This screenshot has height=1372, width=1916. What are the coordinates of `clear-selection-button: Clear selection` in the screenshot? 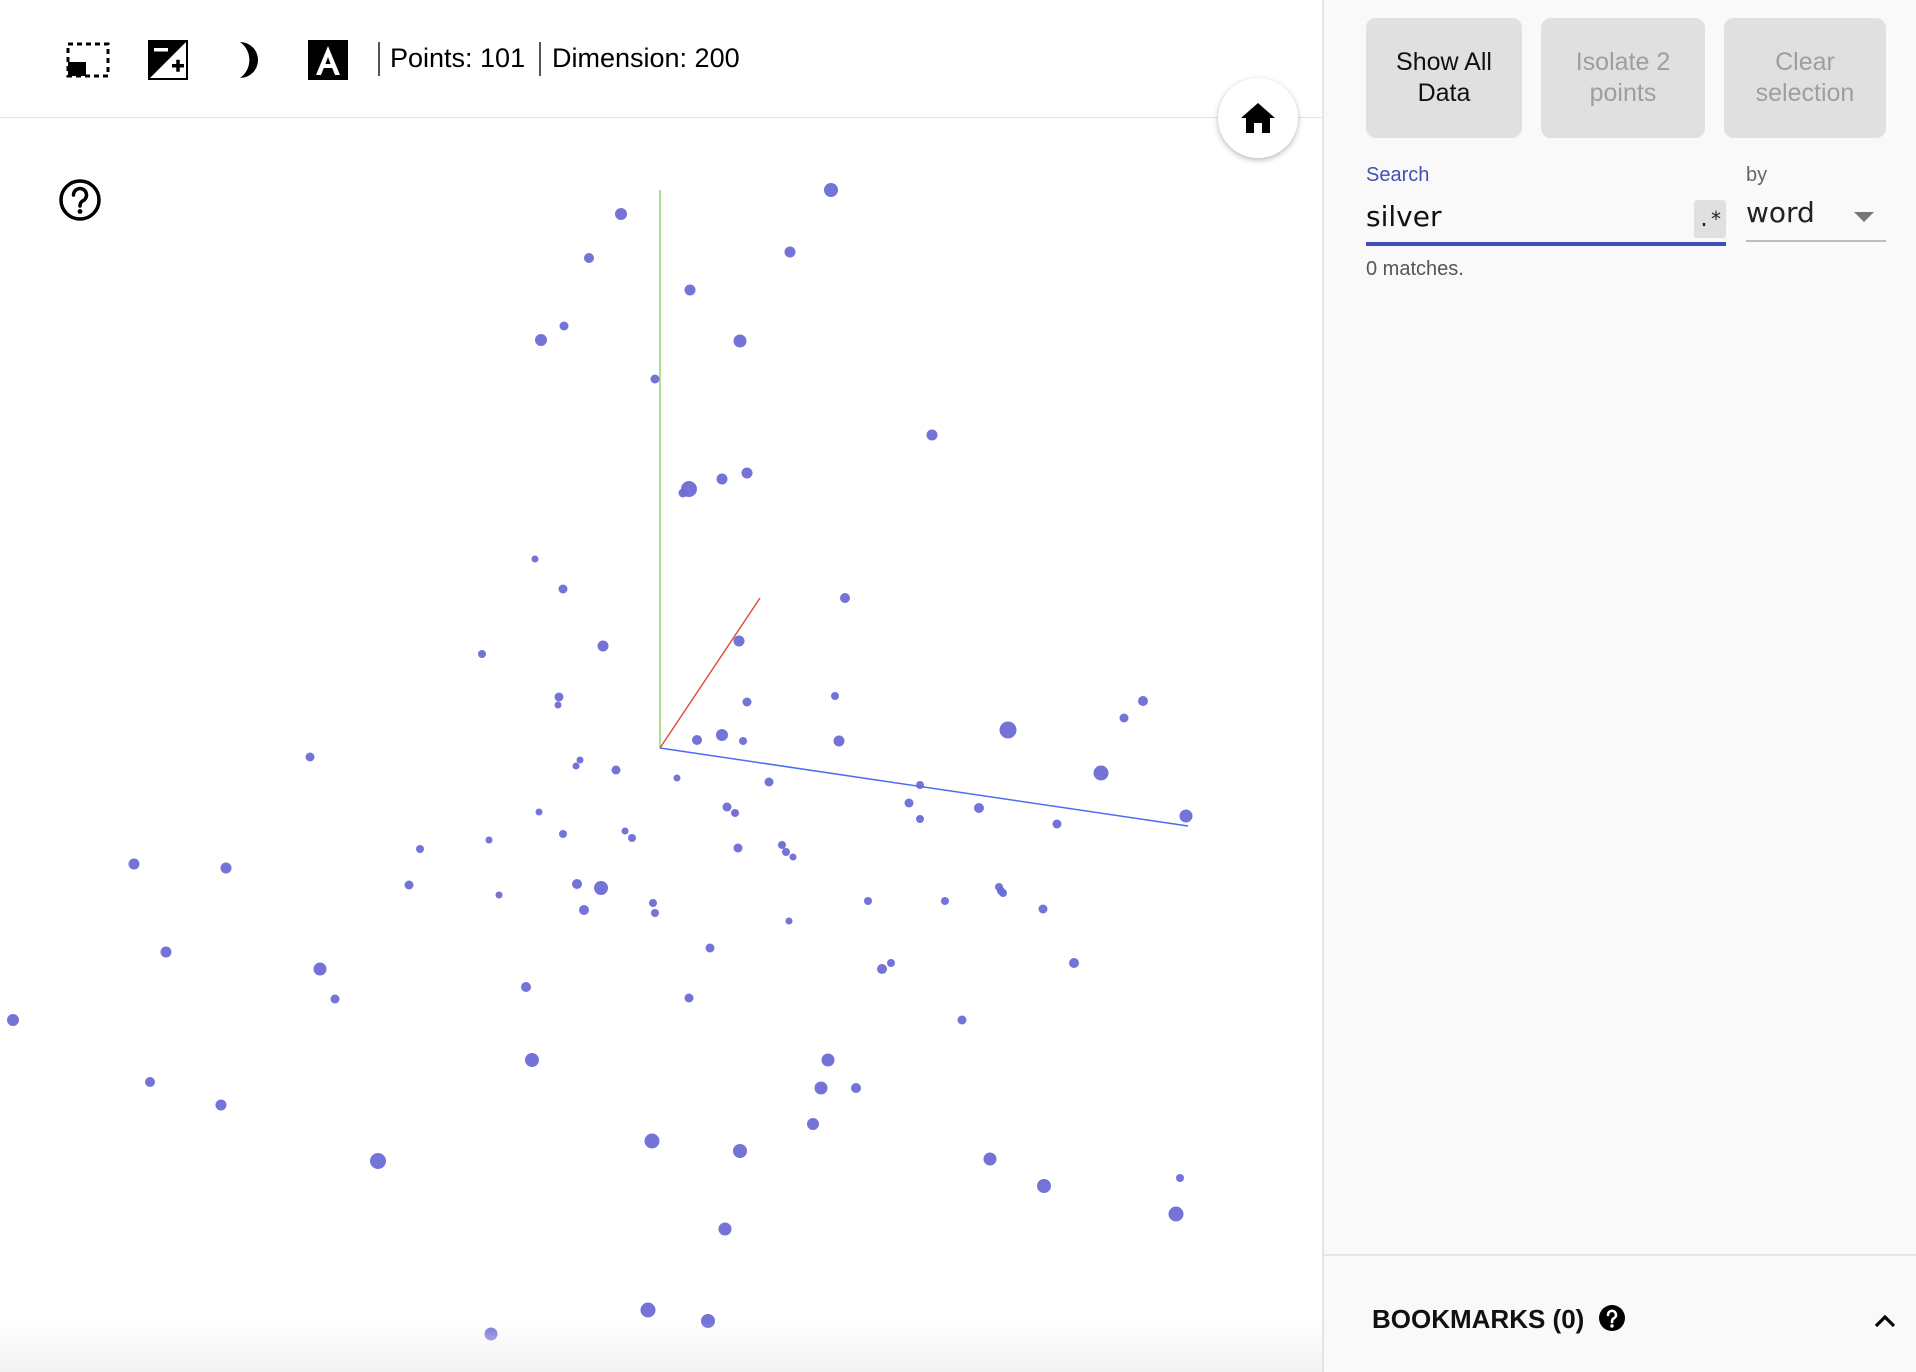 It's located at (1805, 78).